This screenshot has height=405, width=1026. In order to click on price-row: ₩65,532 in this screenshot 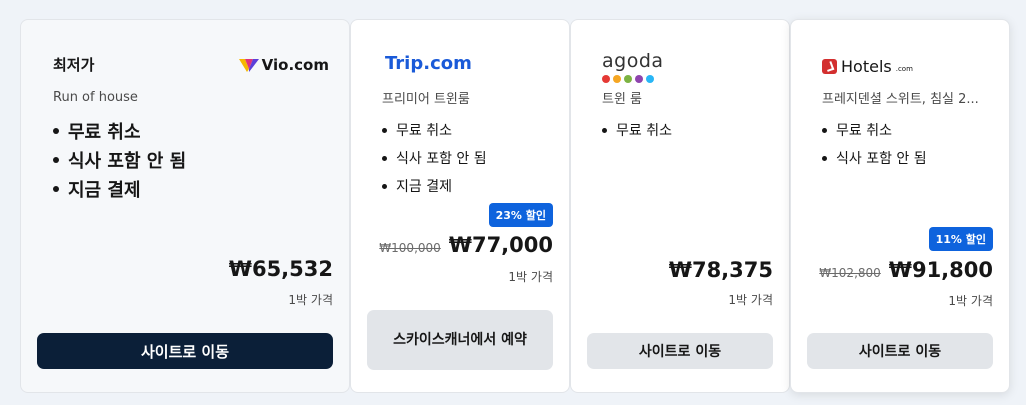, I will do `click(281, 269)`.